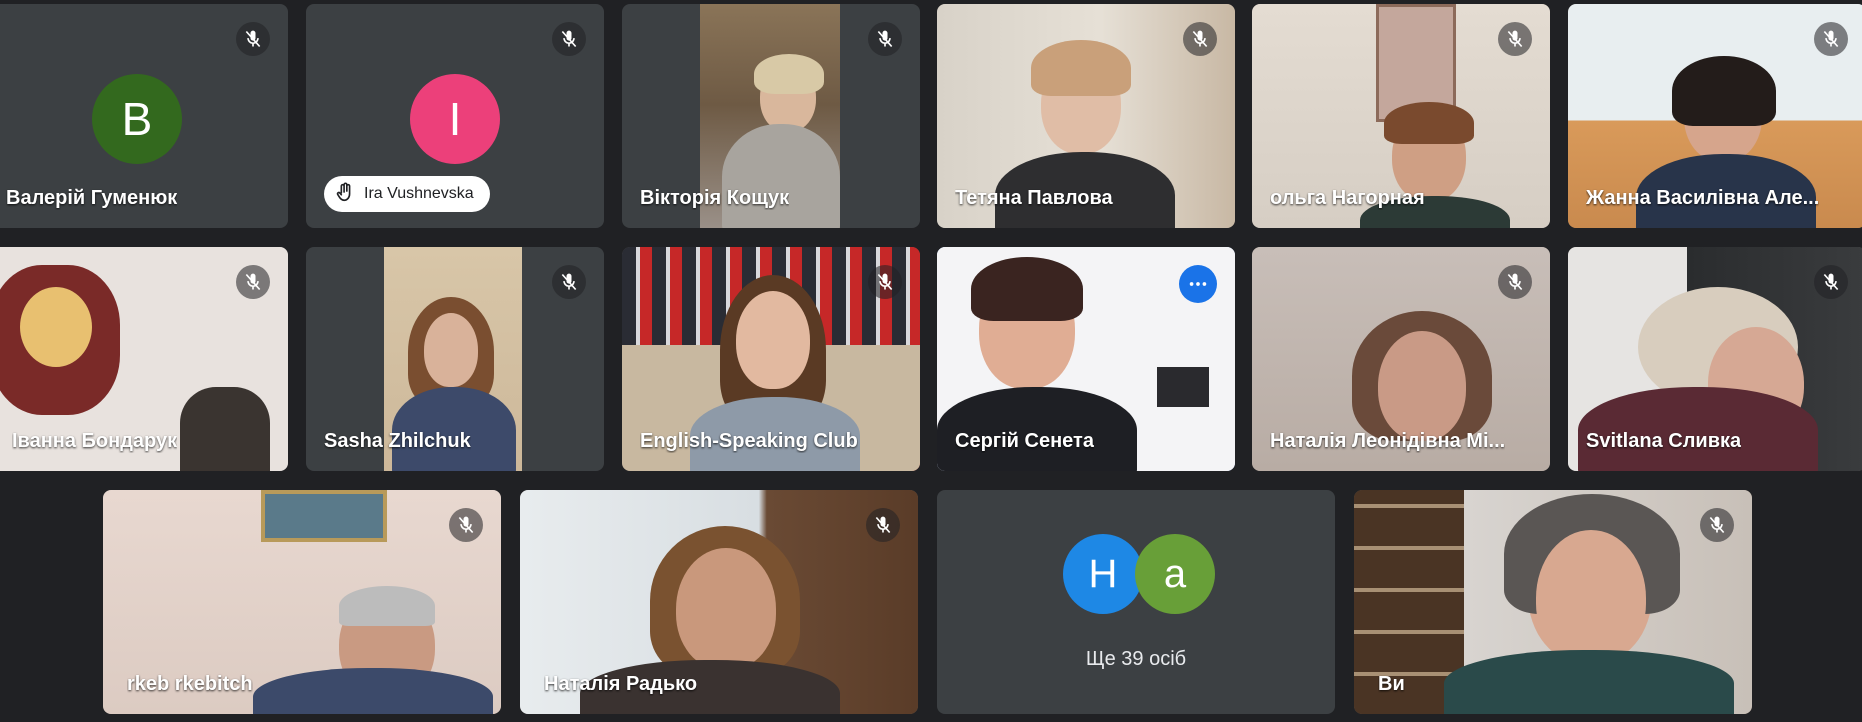 Image resolution: width=1862 pixels, height=722 pixels. Describe the element at coordinates (771, 116) in the screenshot. I see `participant-tile-viktoriia: Вікторія Кощук` at that location.